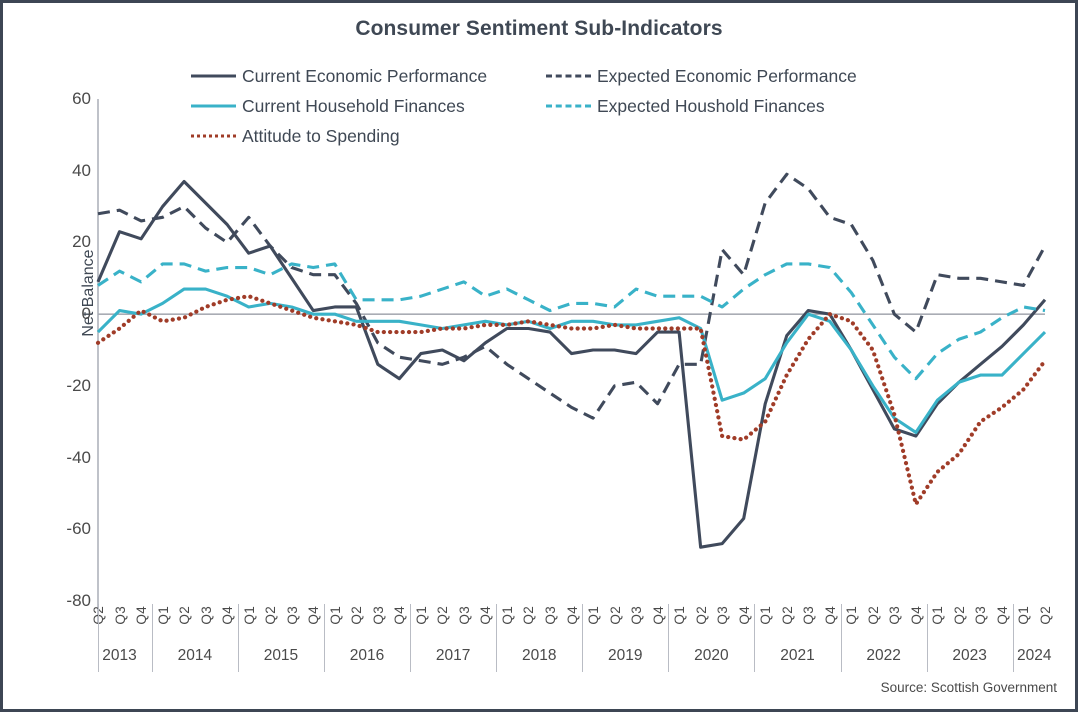  I want to click on x-axis-year-label: 2016, so click(367, 655).